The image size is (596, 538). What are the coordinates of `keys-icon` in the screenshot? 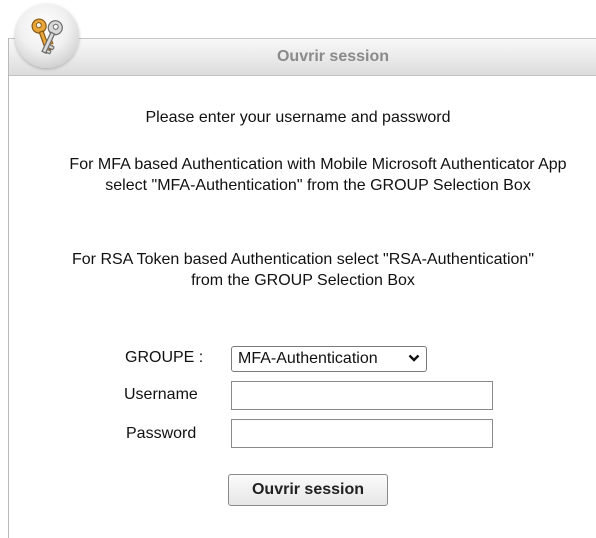 It's located at (47, 36).